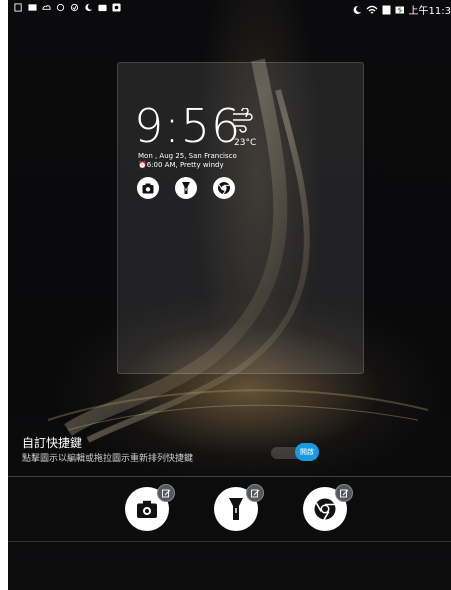 The width and height of the screenshot is (451, 590). I want to click on shortcut-flashlight-button, so click(239, 507).